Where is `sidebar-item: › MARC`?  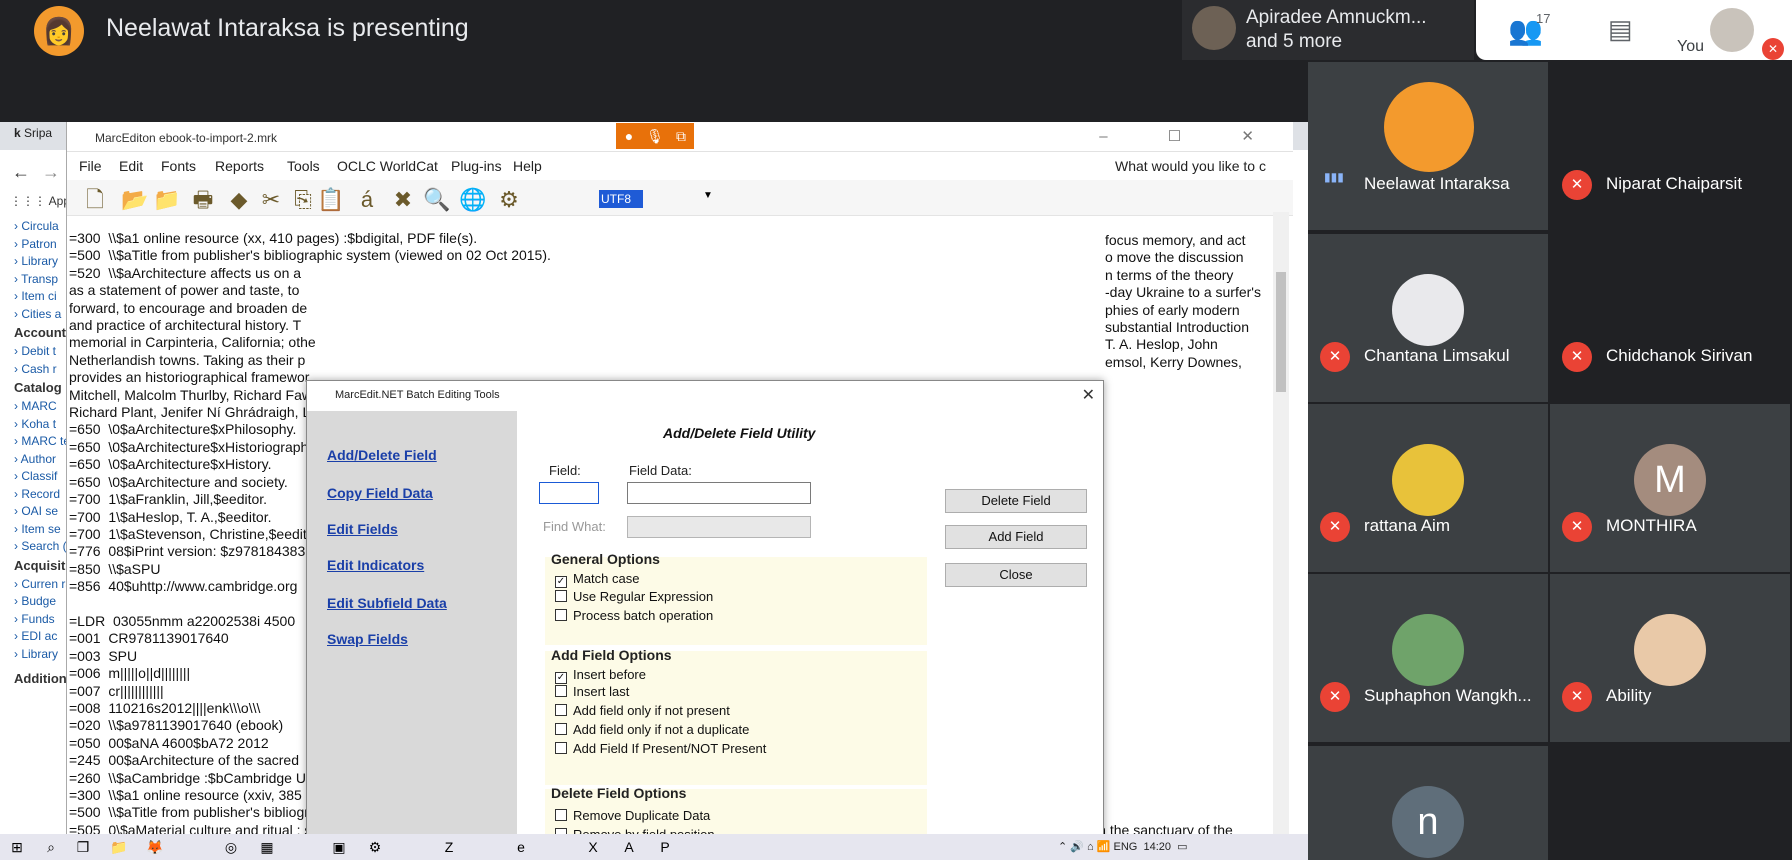
sidebar-item: › MARC is located at coordinates (35, 406).